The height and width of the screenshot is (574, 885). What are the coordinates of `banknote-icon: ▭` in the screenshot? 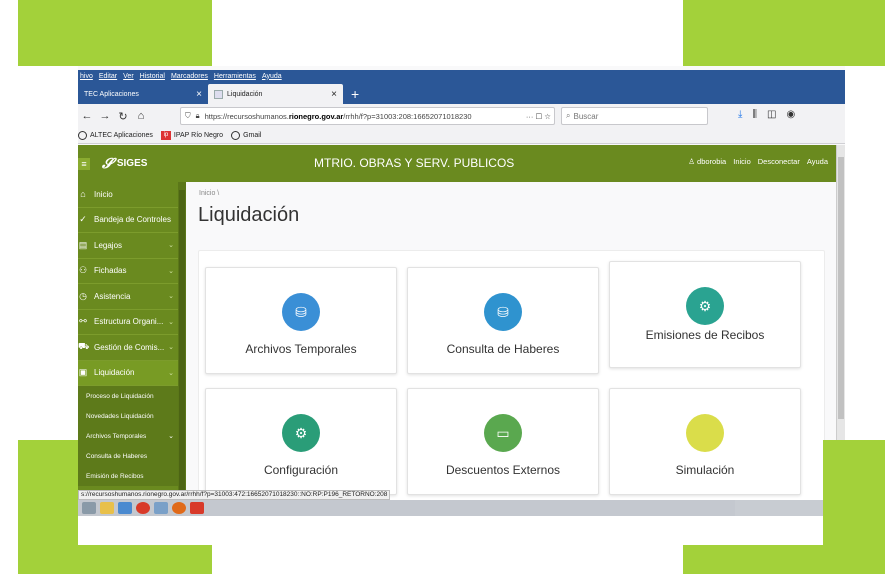 It's located at (503, 433).